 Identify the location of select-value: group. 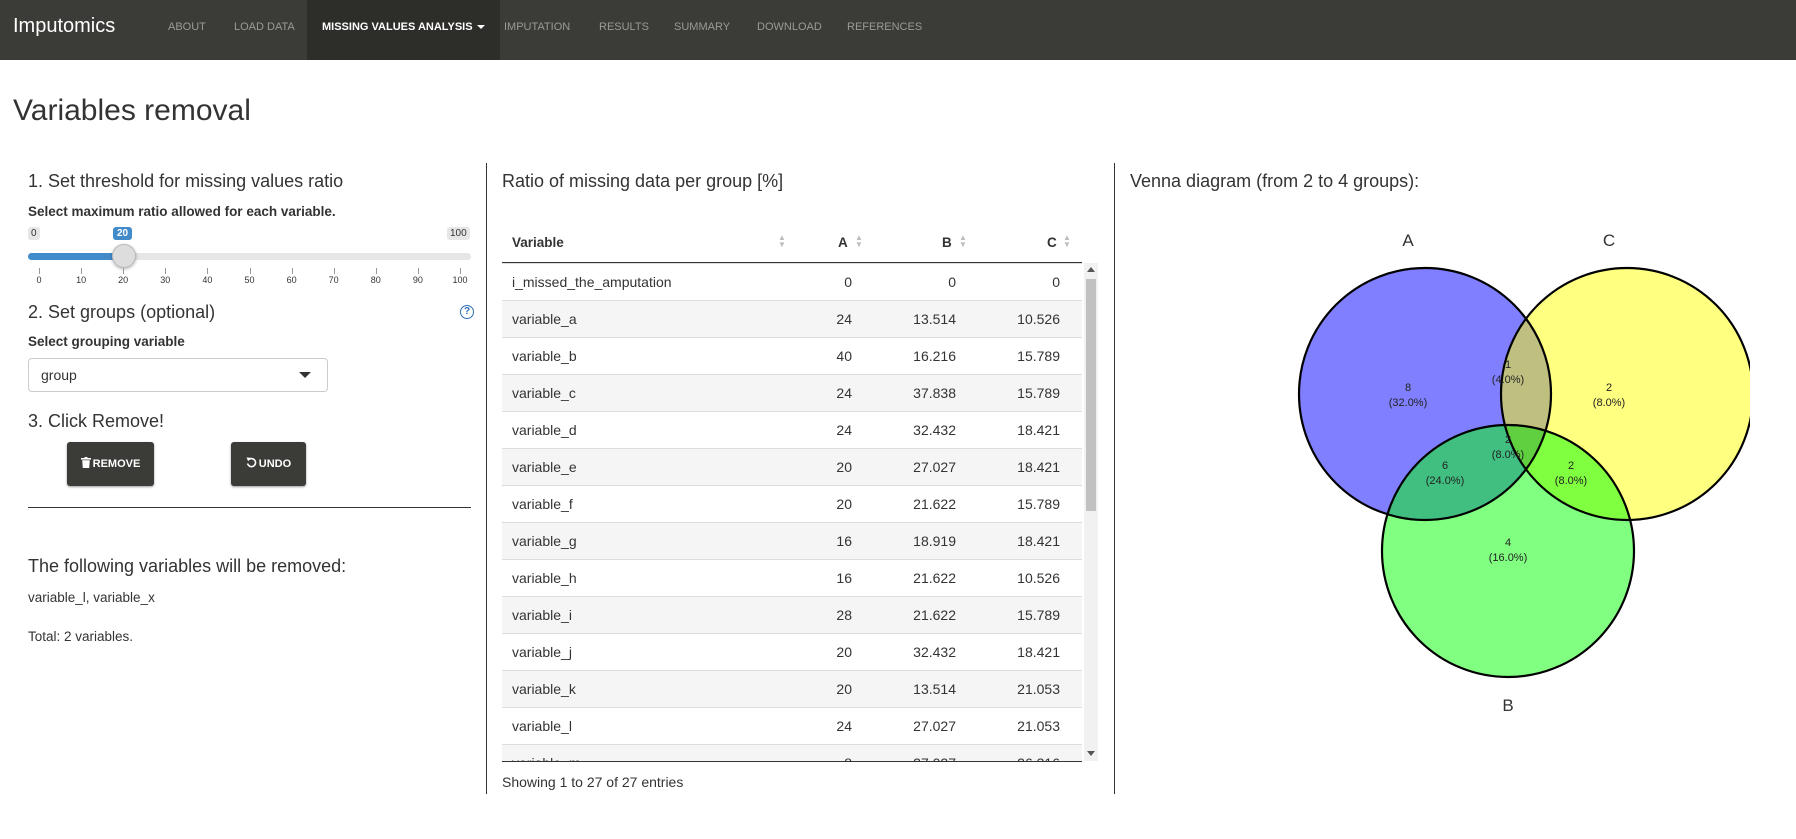
(59, 375).